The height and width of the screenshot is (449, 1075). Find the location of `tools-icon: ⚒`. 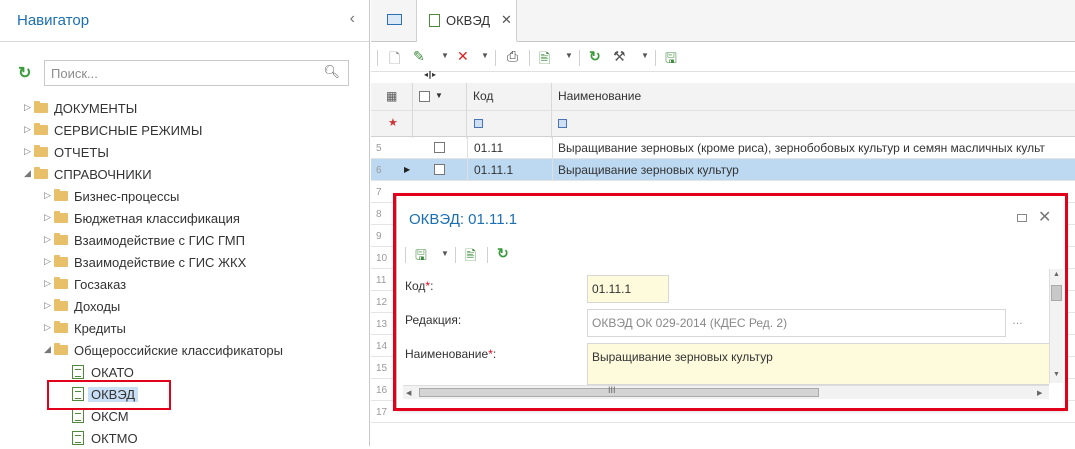

tools-icon: ⚒ is located at coordinates (619, 56).